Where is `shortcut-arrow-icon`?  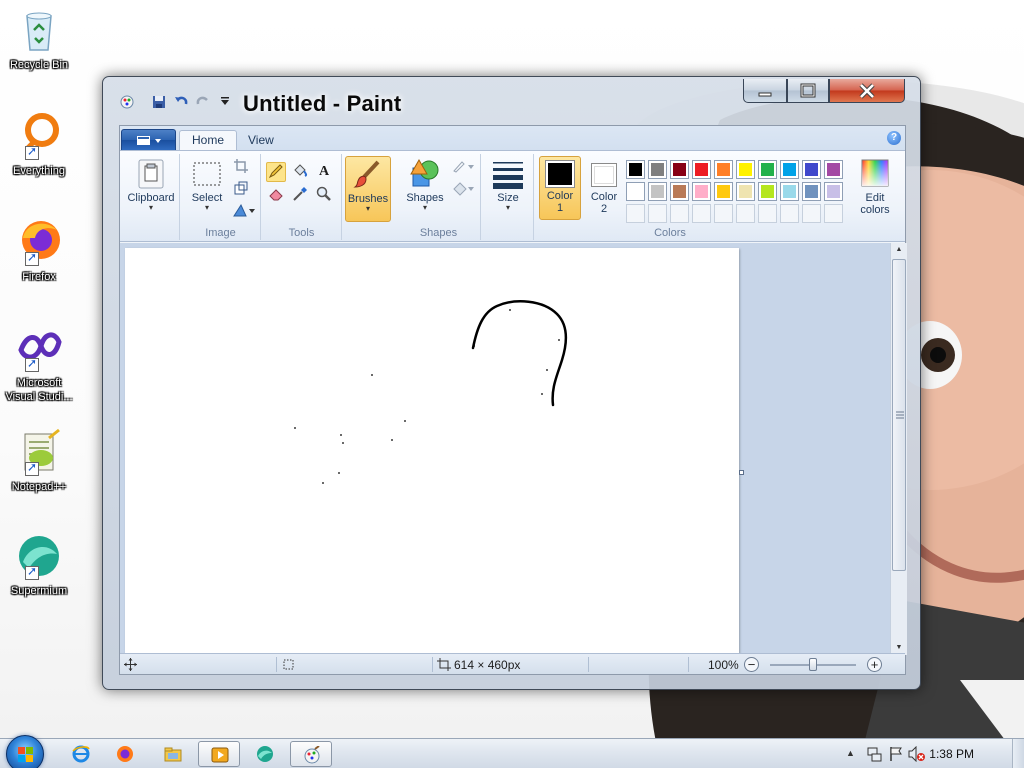
shortcut-arrow-icon is located at coordinates (32, 468).